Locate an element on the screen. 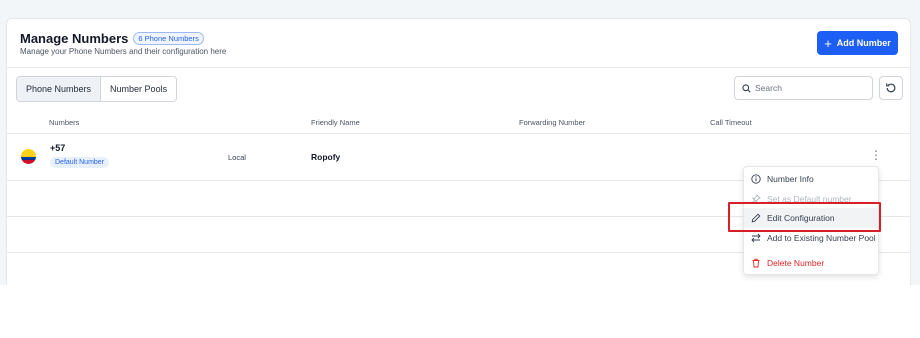  pencil-icon is located at coordinates (756, 218).